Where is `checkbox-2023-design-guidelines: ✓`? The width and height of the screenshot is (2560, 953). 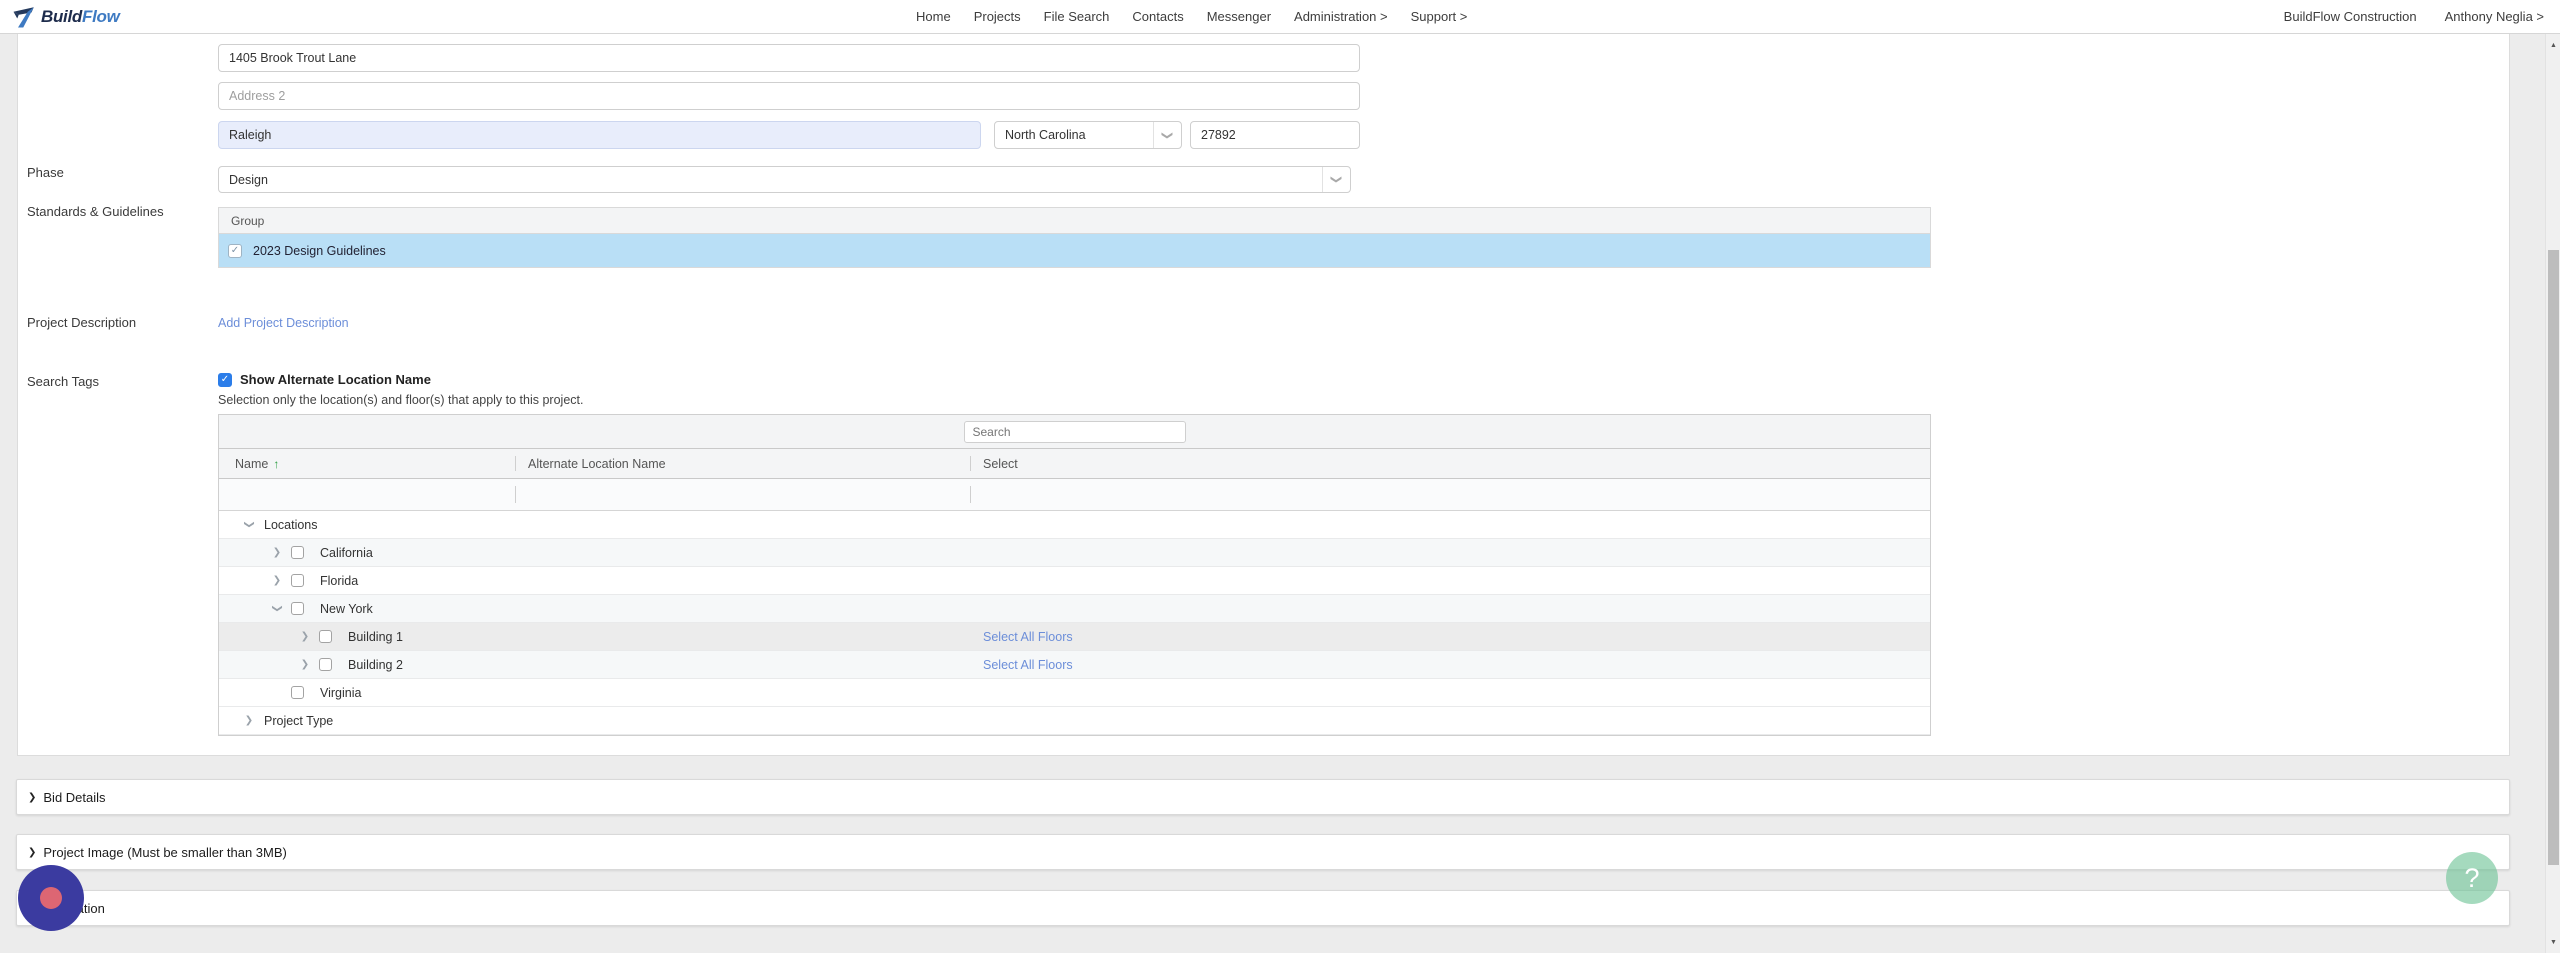 checkbox-2023-design-guidelines: ✓ is located at coordinates (235, 250).